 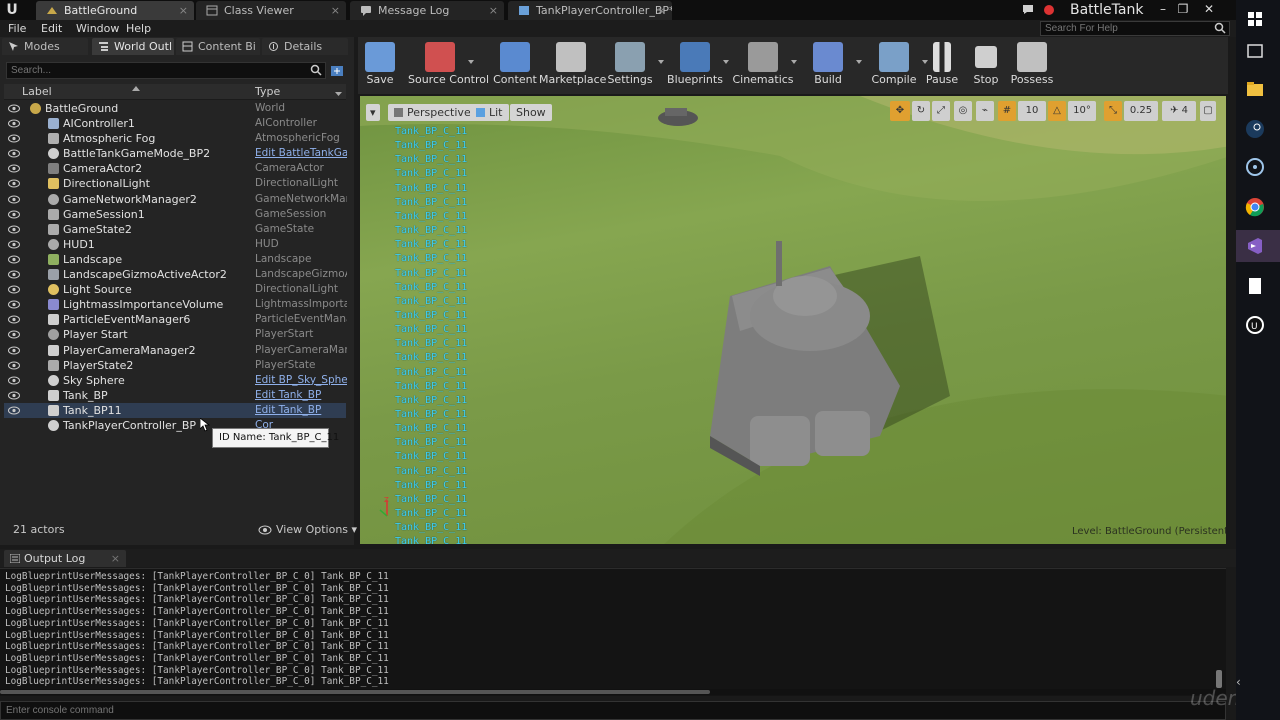 I want to click on outliner-row: GameState2 GameState, so click(x=175, y=229).